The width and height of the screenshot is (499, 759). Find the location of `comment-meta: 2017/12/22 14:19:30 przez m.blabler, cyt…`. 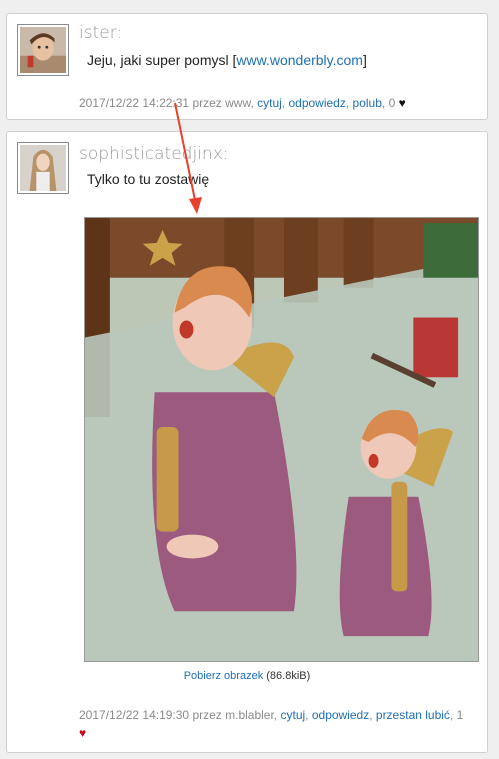

comment-meta: 2017/12/22 14:19:30 przez m.blabler, cyt… is located at coordinates (271, 724).